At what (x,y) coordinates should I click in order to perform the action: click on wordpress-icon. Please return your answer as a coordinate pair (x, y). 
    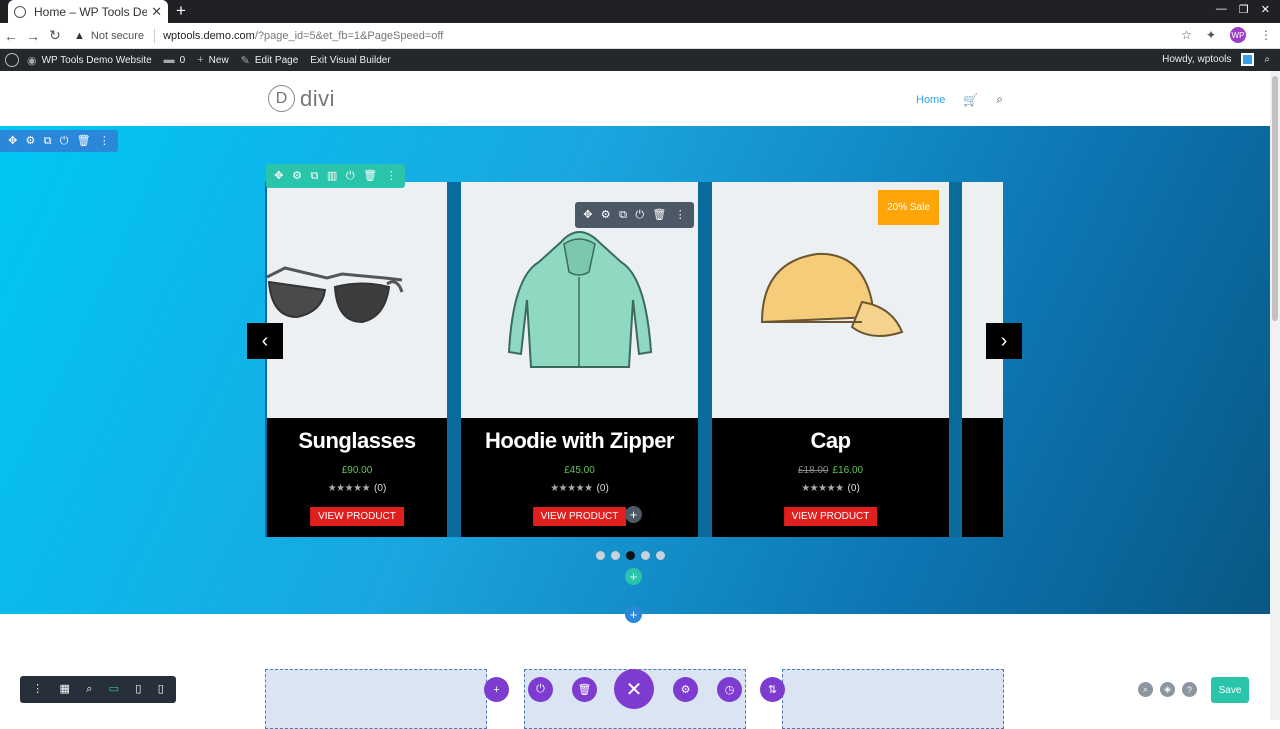
    Looking at the image, I should click on (12, 60).